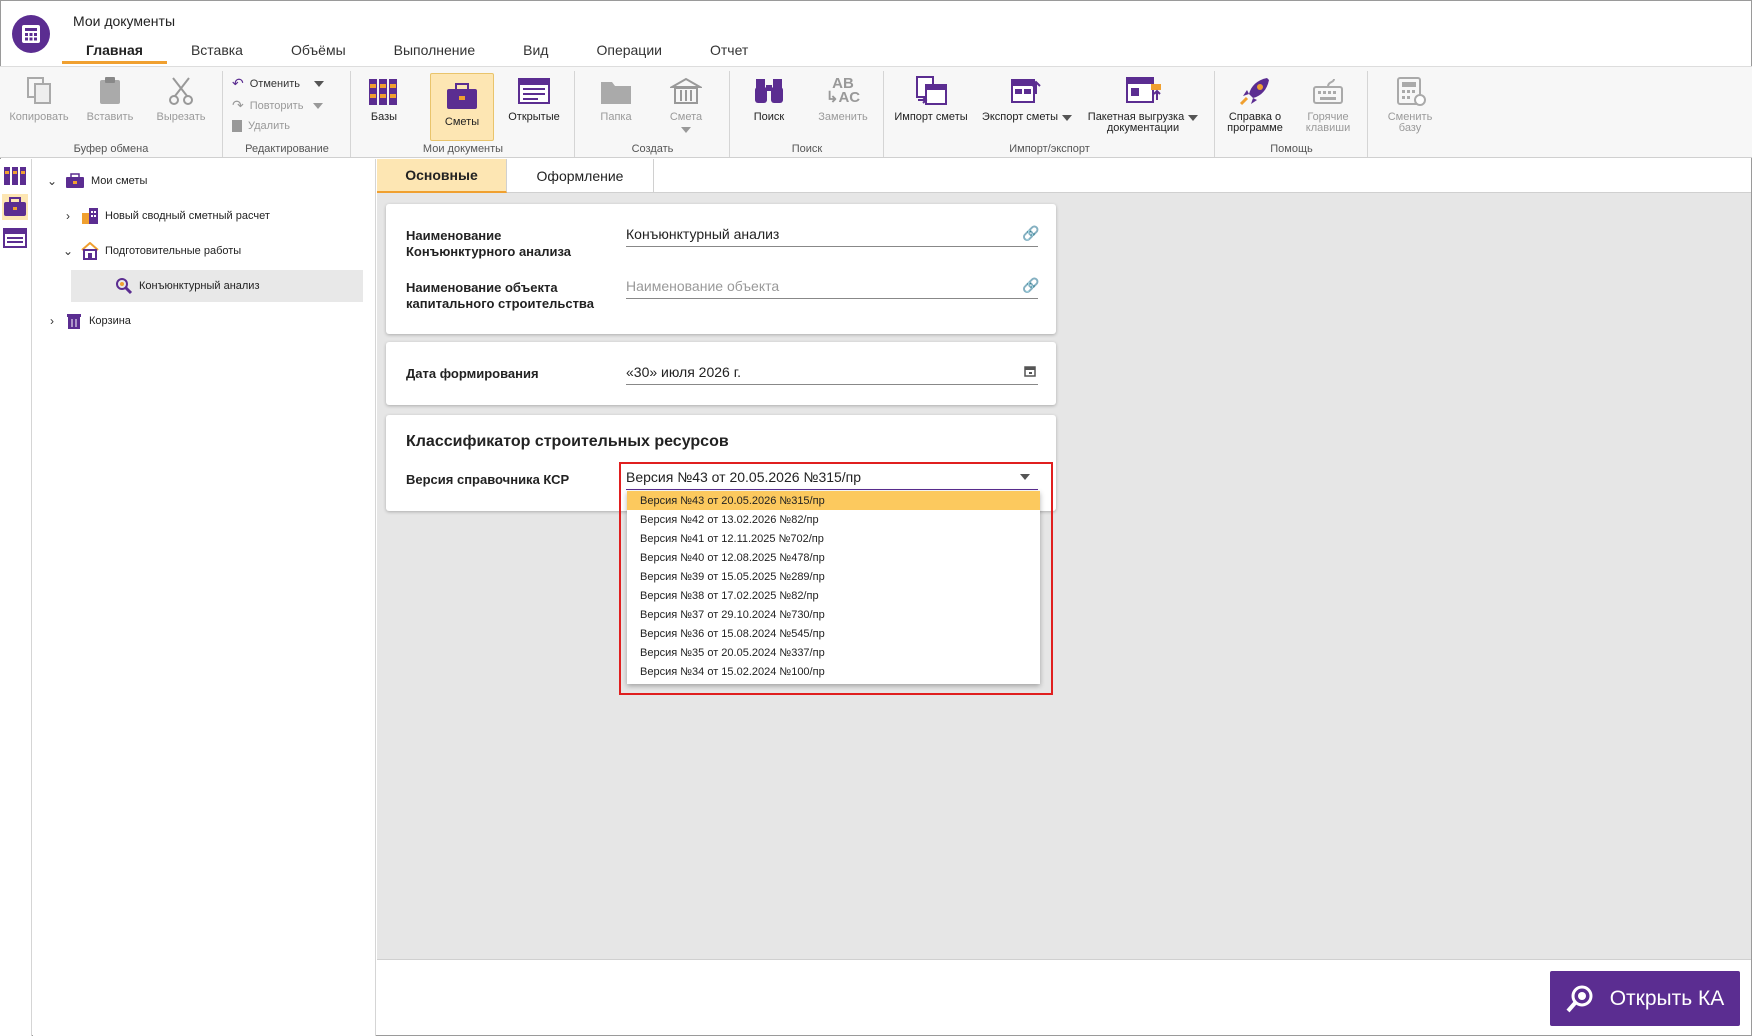  I want to click on cut-button: Вырезать, so click(181, 98).